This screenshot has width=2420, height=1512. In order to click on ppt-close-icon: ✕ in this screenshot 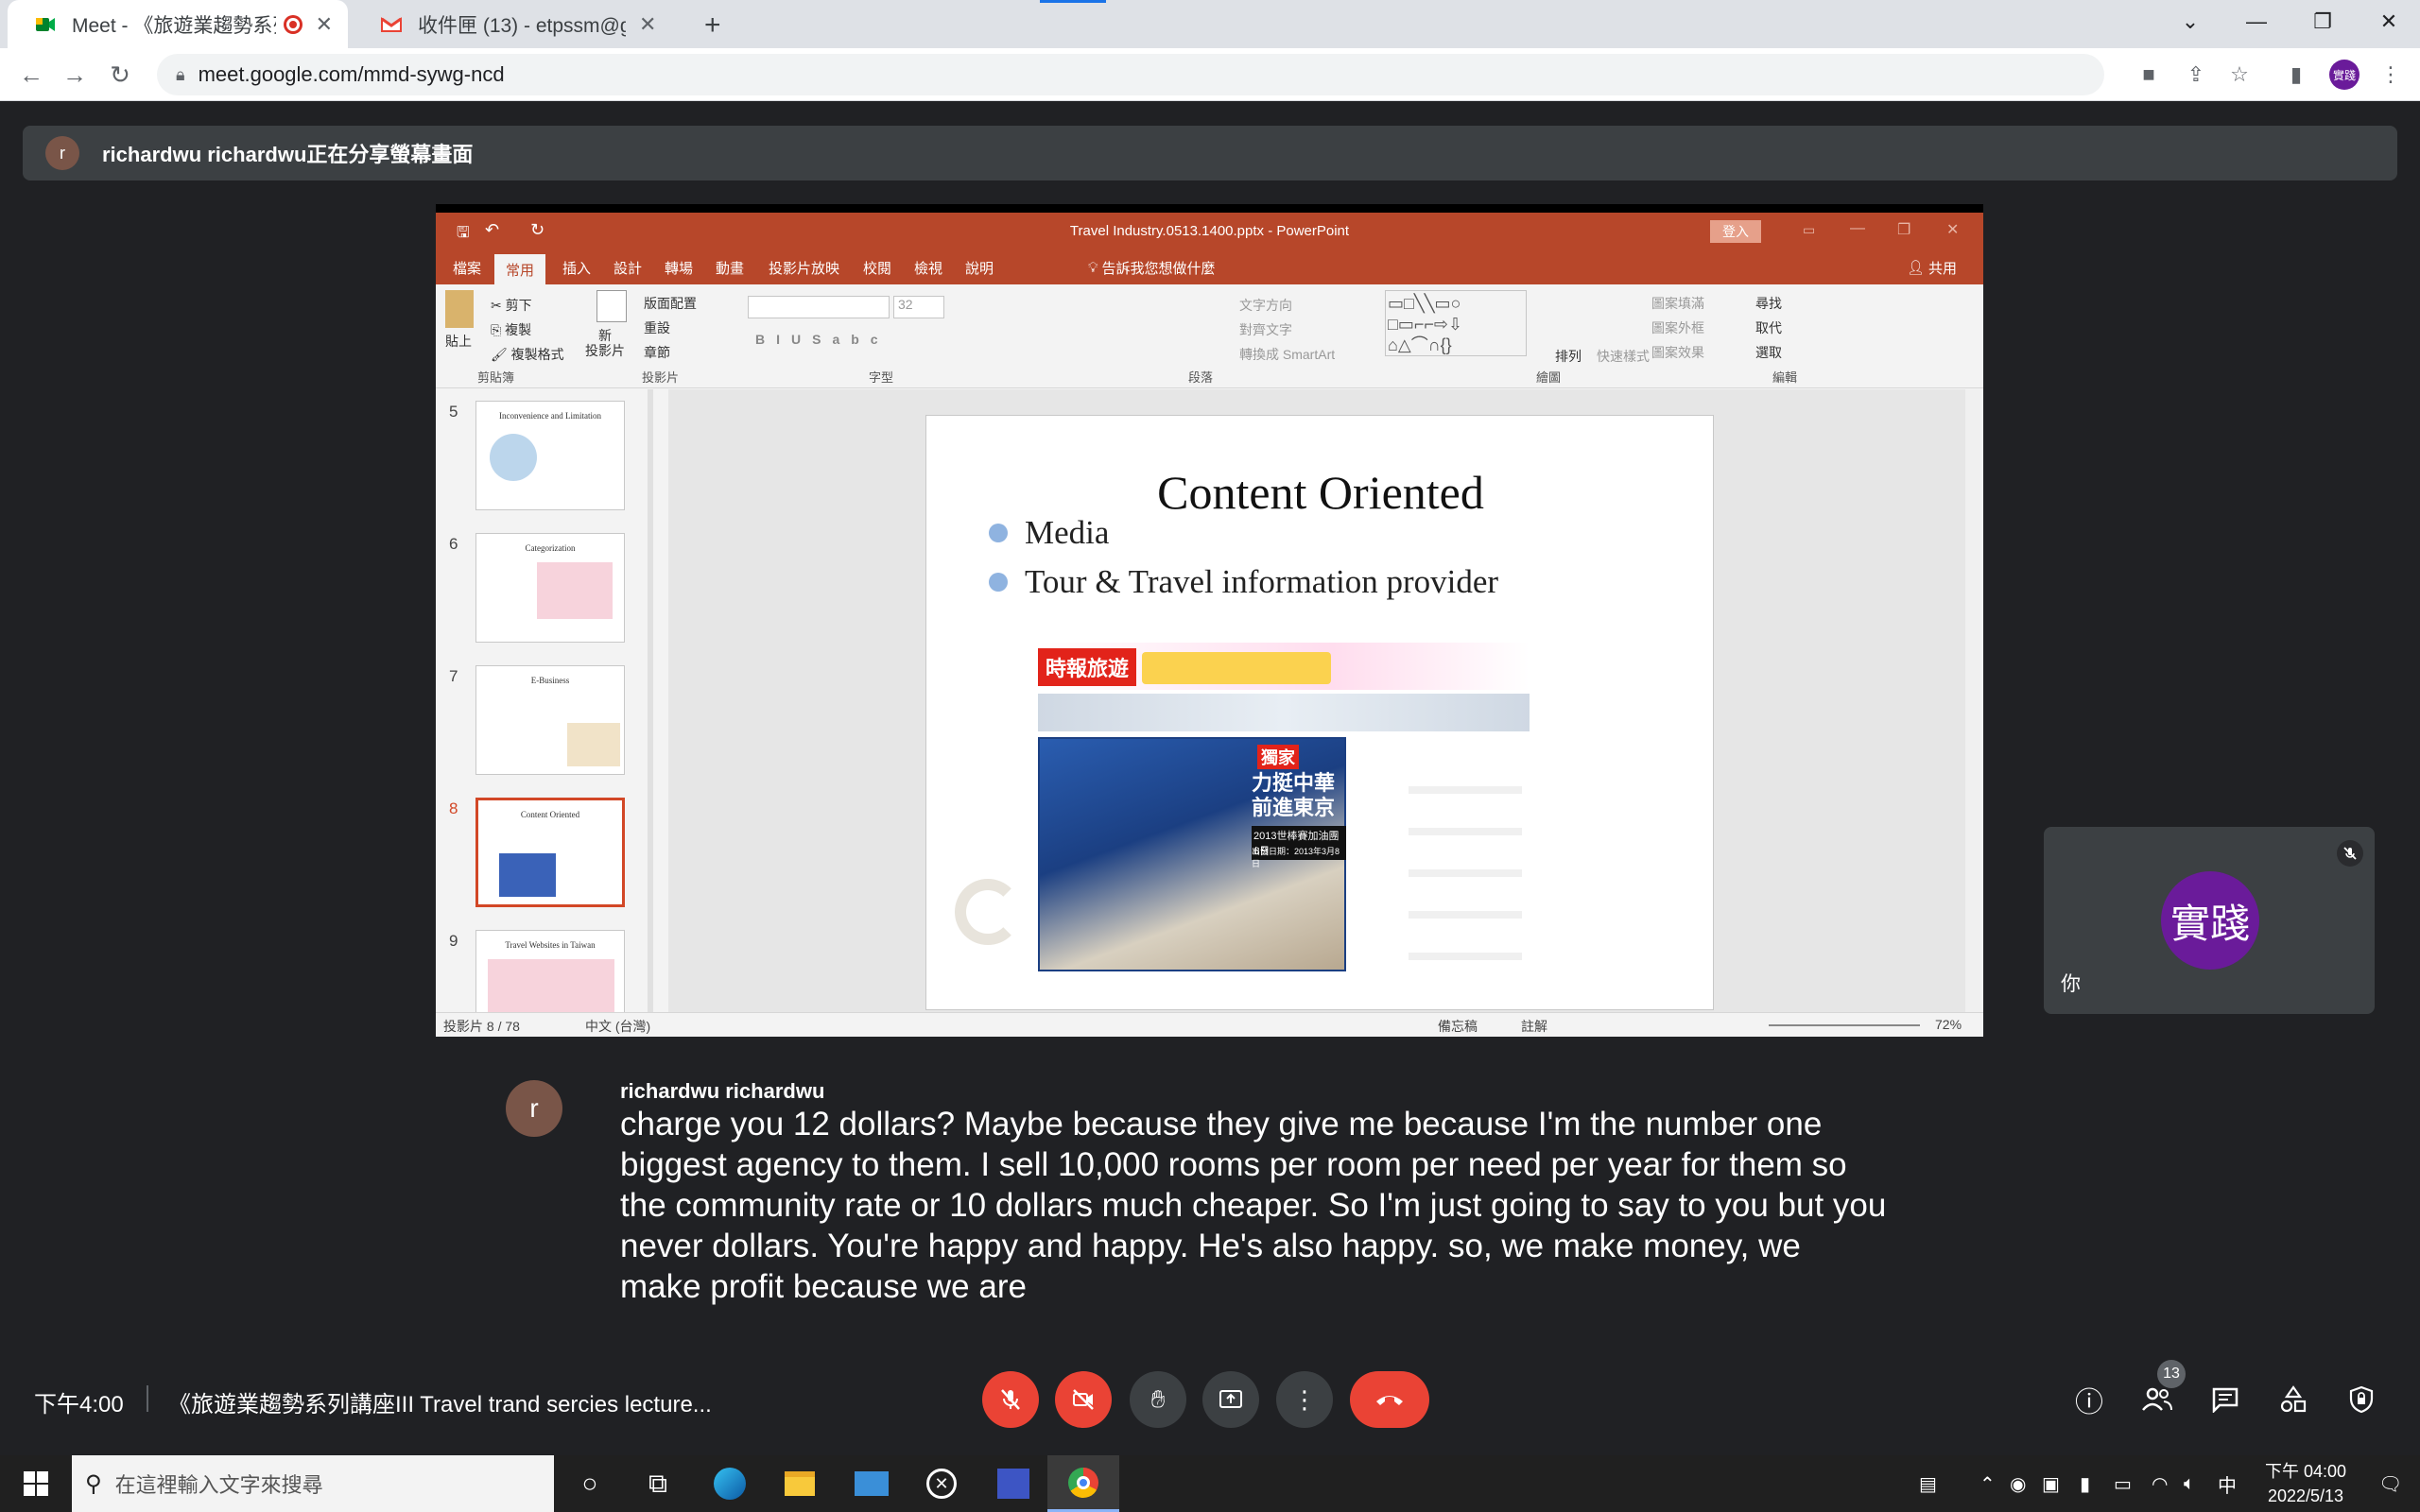, I will do `click(1953, 230)`.